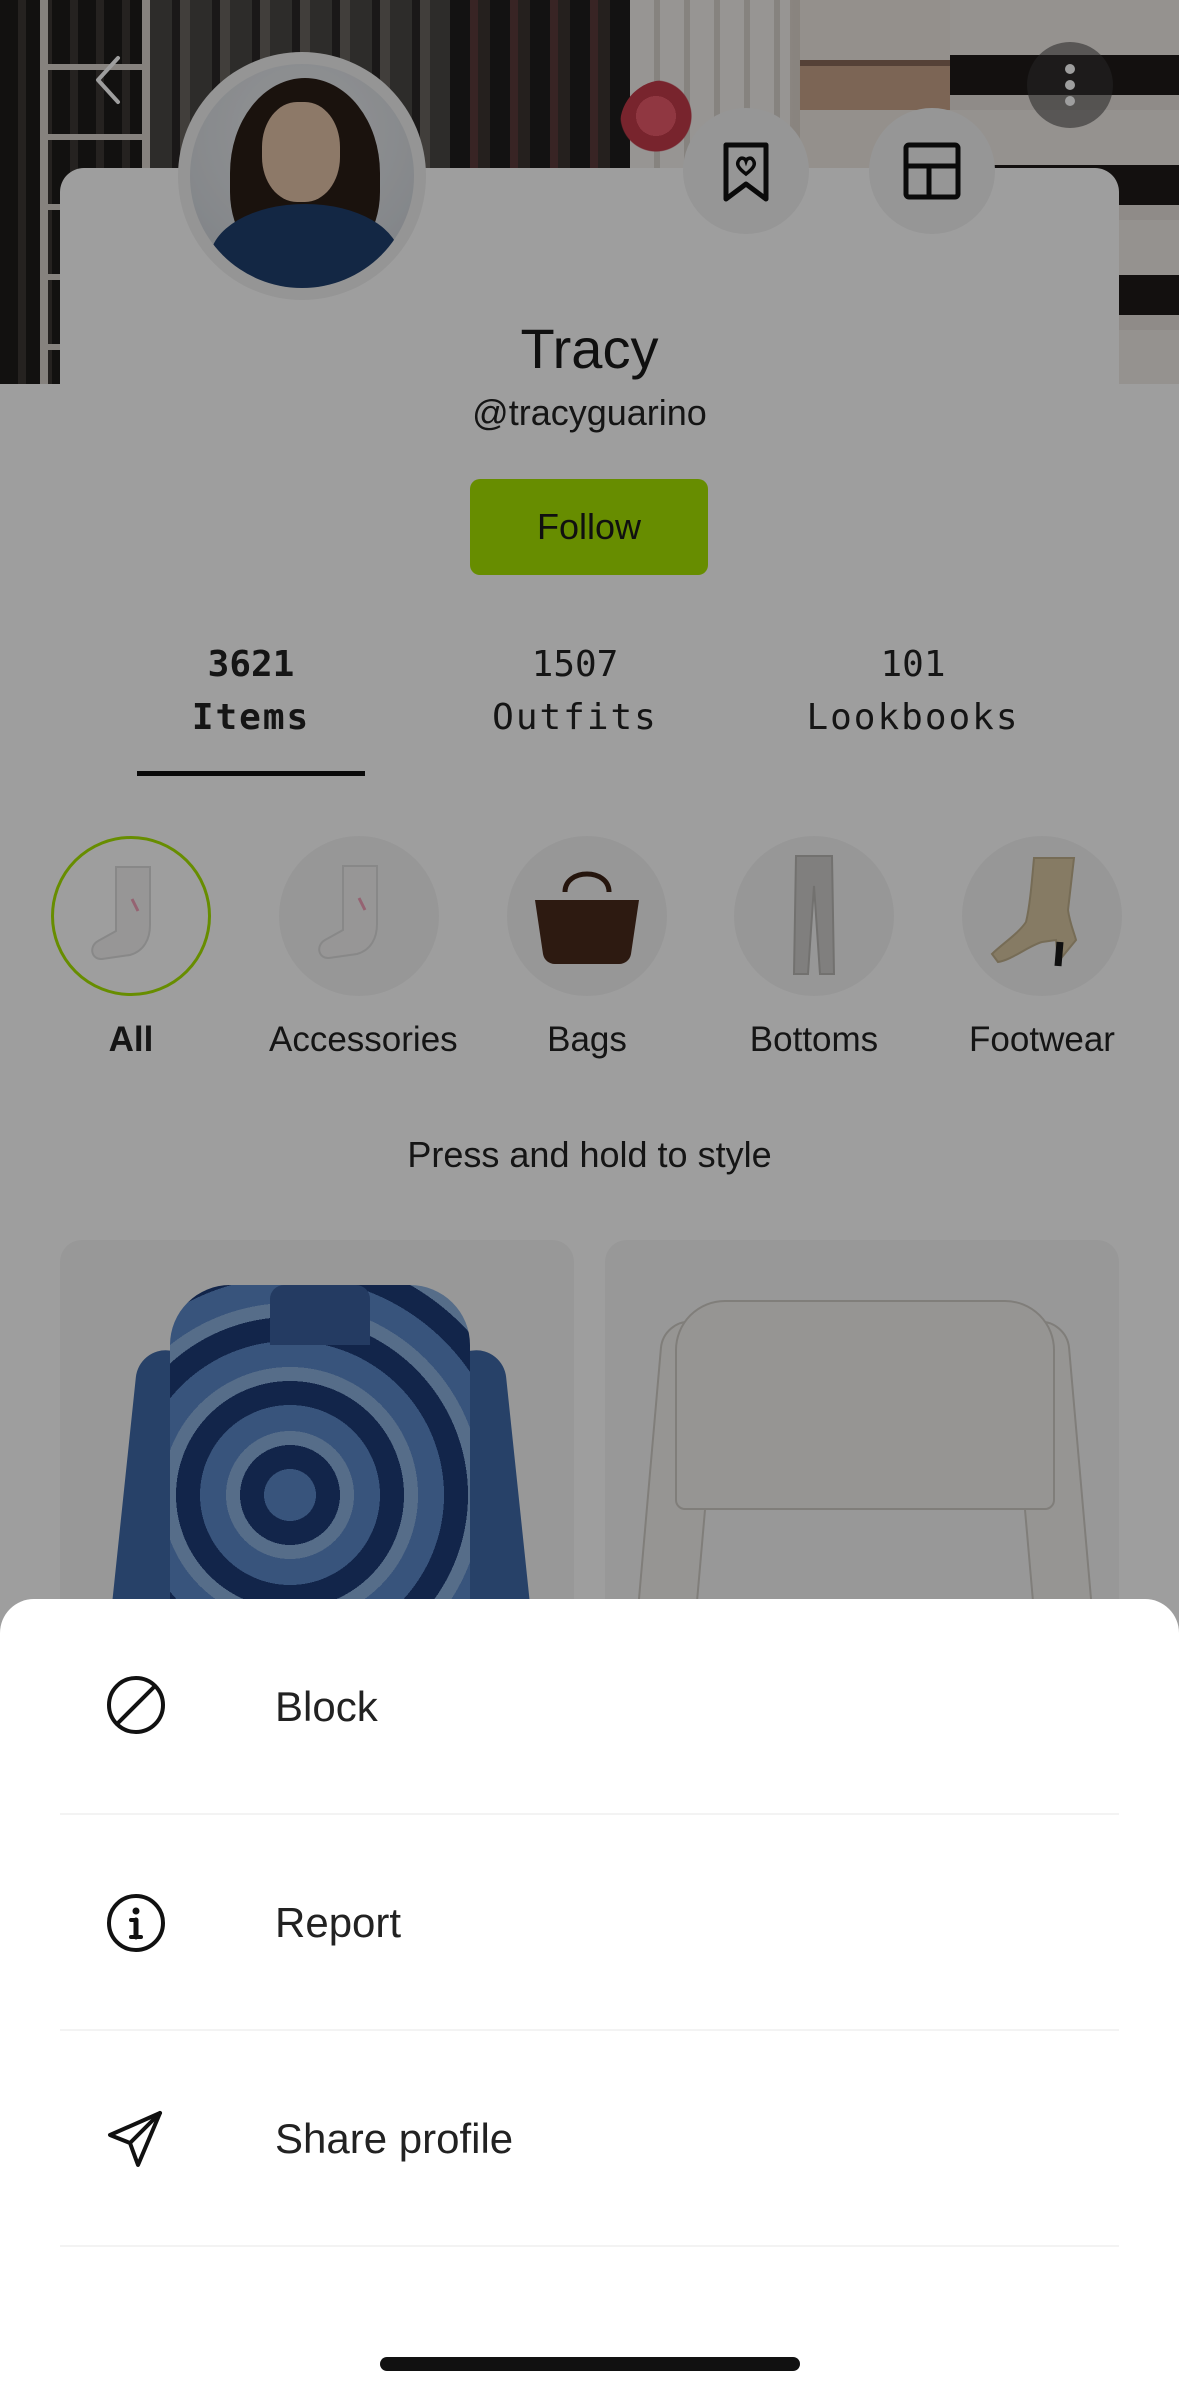 The width and height of the screenshot is (1179, 2396). Describe the element at coordinates (589, 1707) in the screenshot. I see `block-menu-item: Block` at that location.